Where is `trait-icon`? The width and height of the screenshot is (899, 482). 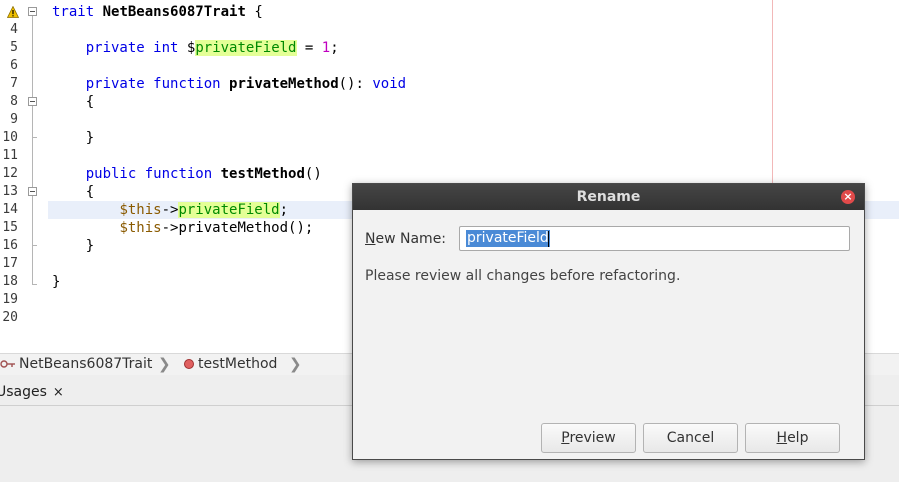 trait-icon is located at coordinates (7, 364).